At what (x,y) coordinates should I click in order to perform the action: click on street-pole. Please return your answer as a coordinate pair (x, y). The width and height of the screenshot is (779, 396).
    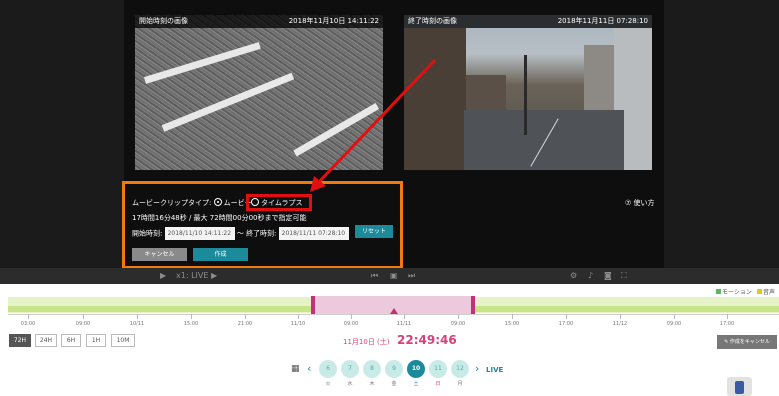
    Looking at the image, I should click on (525, 95).